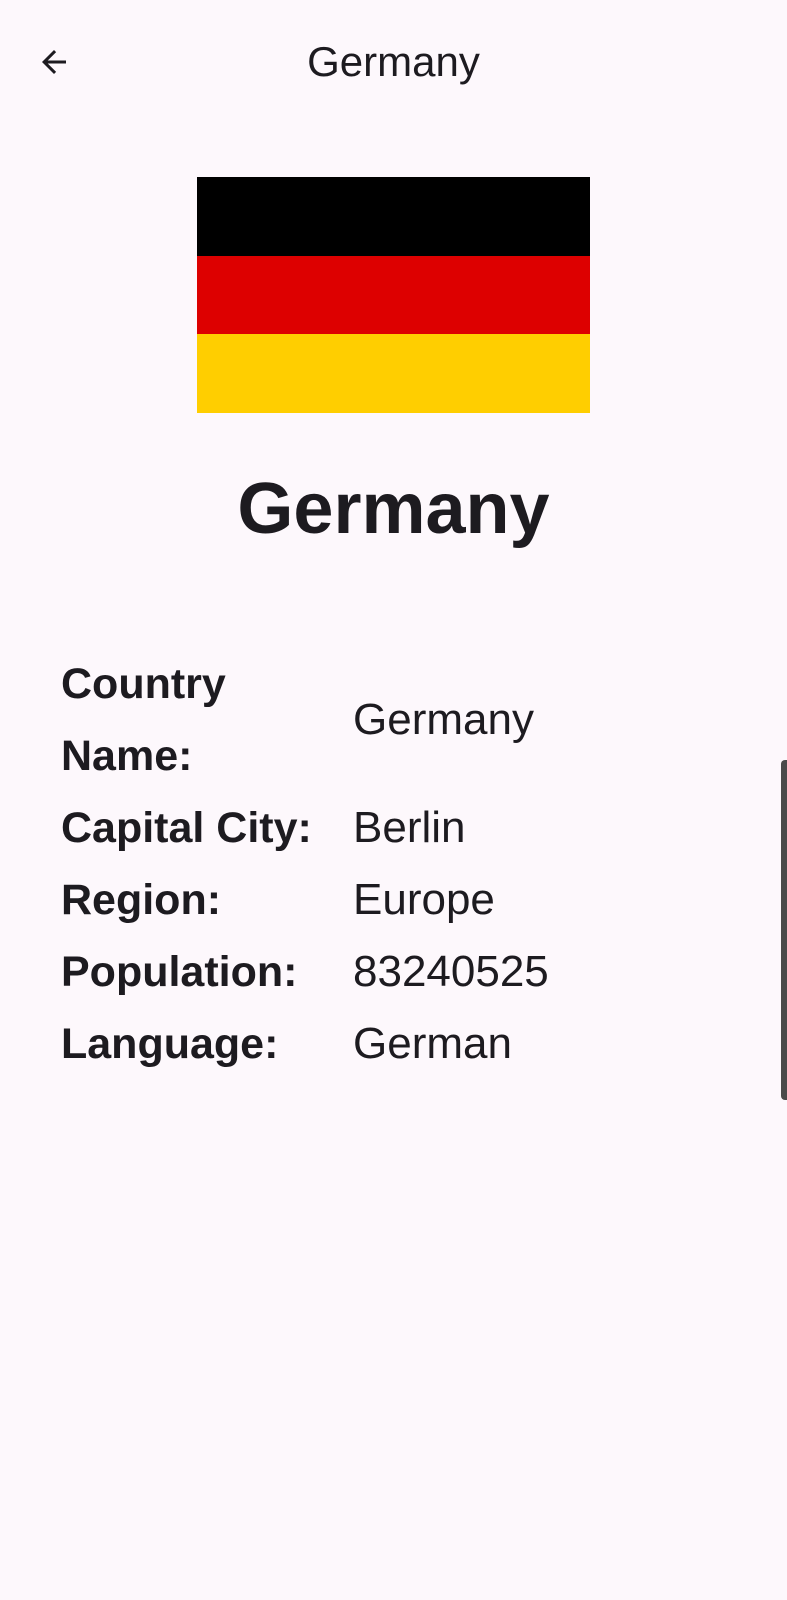  I want to click on country-name-value: Germany, so click(443, 719).